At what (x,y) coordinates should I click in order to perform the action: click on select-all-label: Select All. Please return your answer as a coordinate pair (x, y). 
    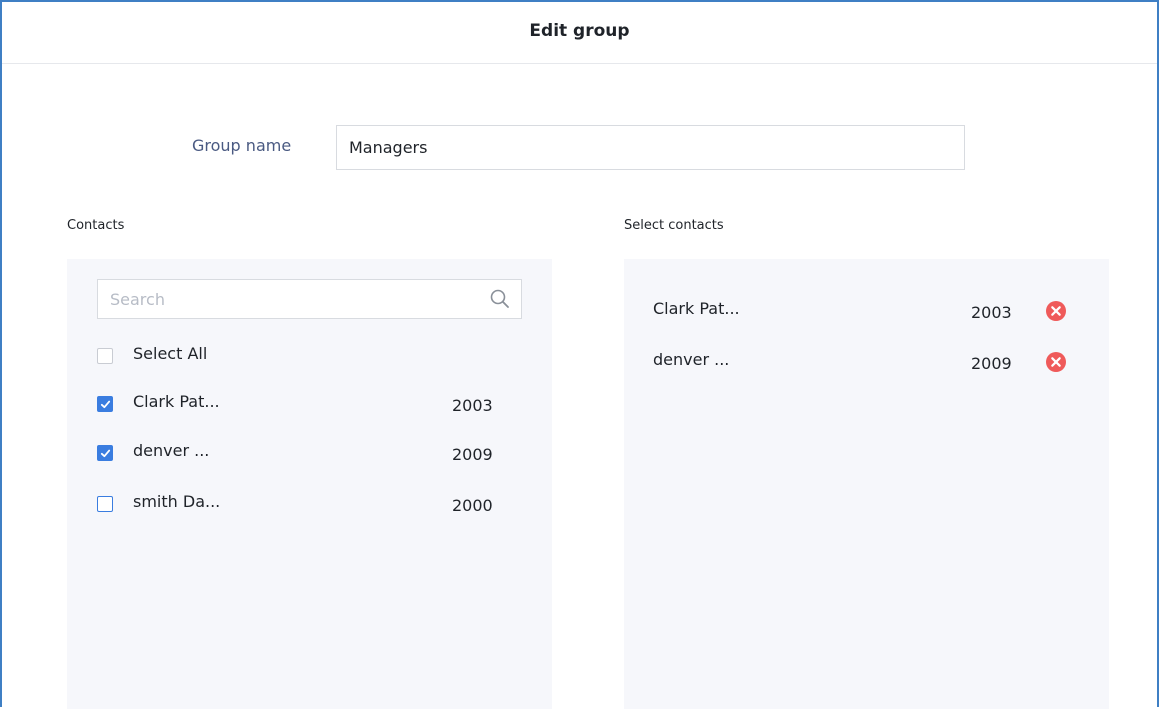
    Looking at the image, I should click on (170, 353).